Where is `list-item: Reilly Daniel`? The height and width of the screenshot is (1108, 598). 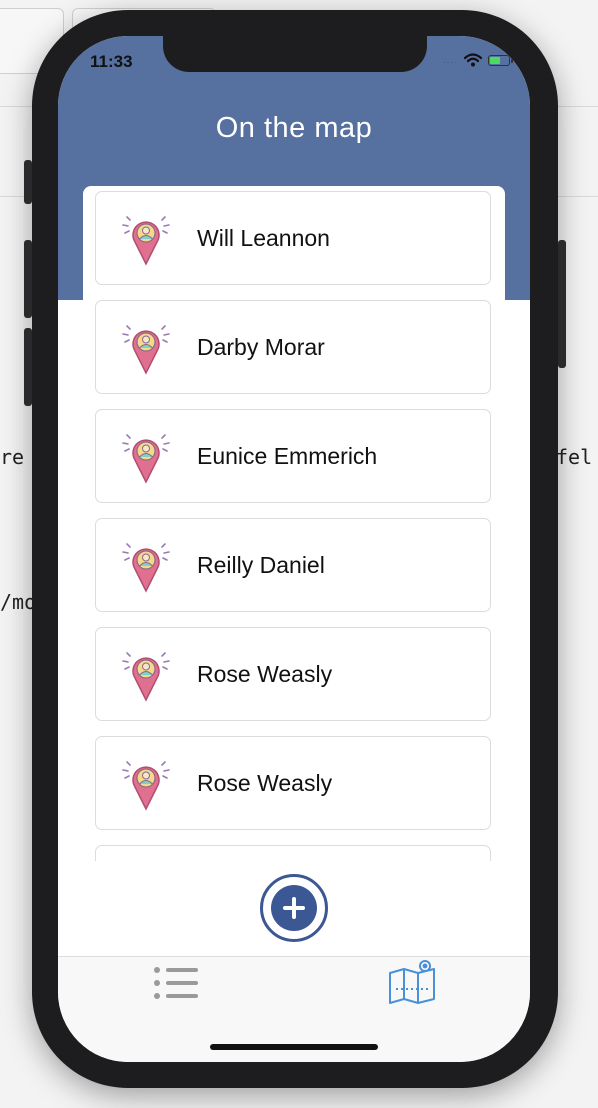 list-item: Reilly Daniel is located at coordinates (293, 565).